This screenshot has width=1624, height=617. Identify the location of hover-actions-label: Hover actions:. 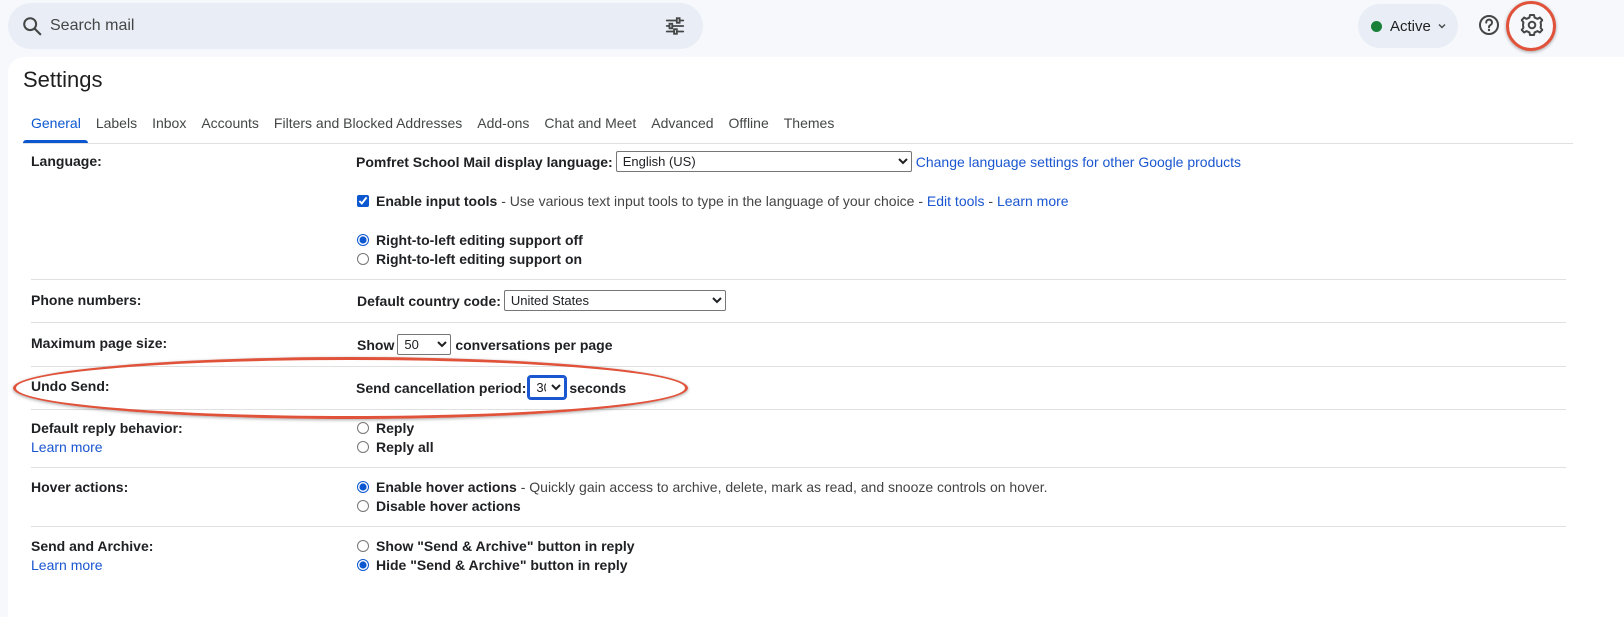
(80, 487).